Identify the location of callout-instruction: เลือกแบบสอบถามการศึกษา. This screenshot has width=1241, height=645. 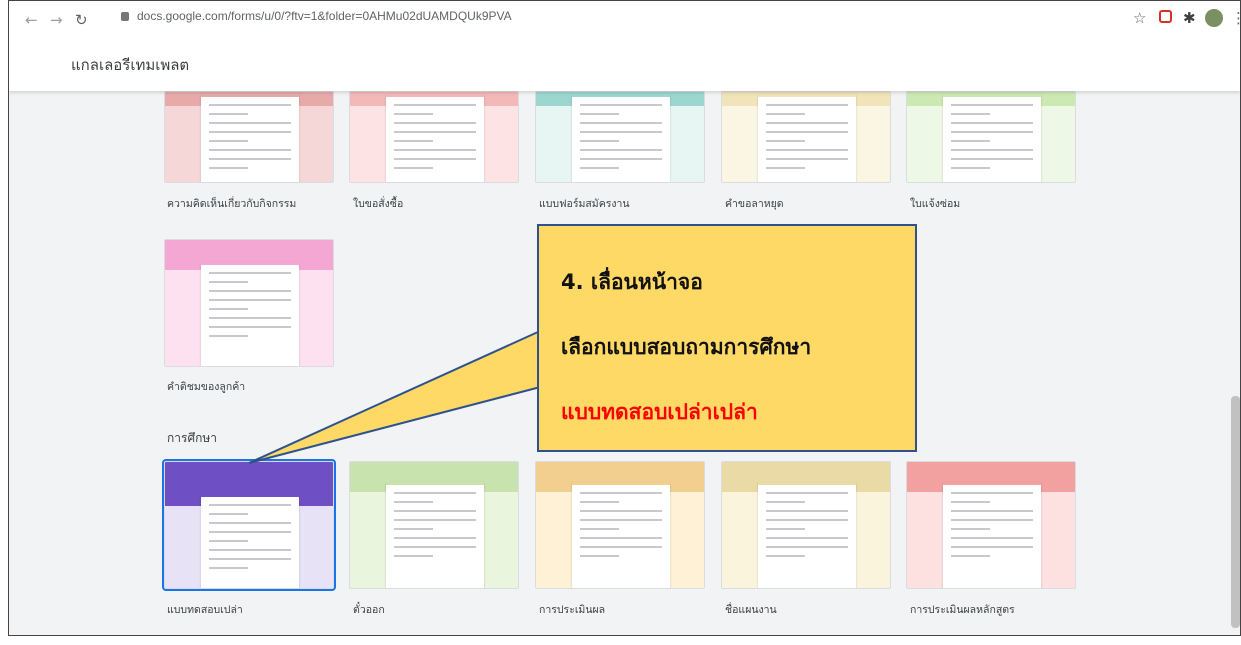
(686, 347).